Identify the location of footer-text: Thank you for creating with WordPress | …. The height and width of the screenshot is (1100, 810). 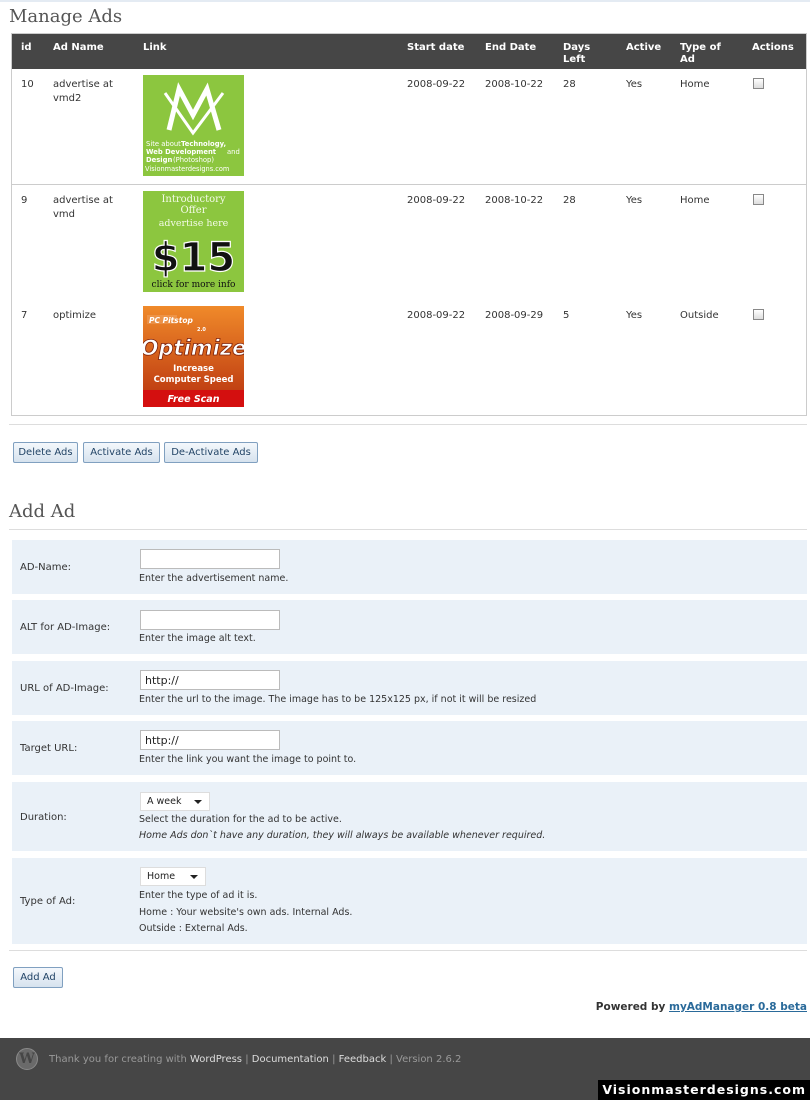
(255, 1059).